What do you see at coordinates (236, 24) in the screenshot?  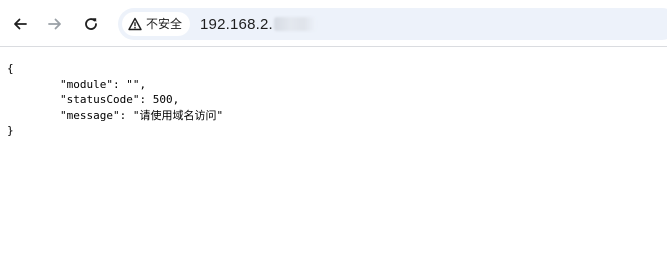 I see `url-text: 192.168.2.` at bounding box center [236, 24].